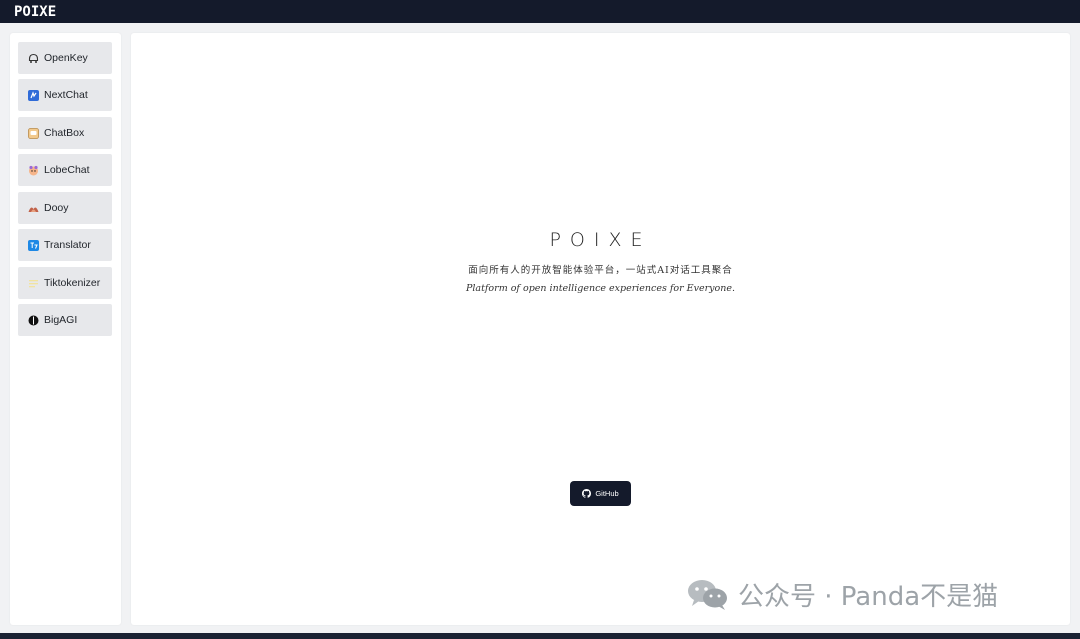  I want to click on watermark-text: 公众号 · Panda不是猫, so click(868, 596).